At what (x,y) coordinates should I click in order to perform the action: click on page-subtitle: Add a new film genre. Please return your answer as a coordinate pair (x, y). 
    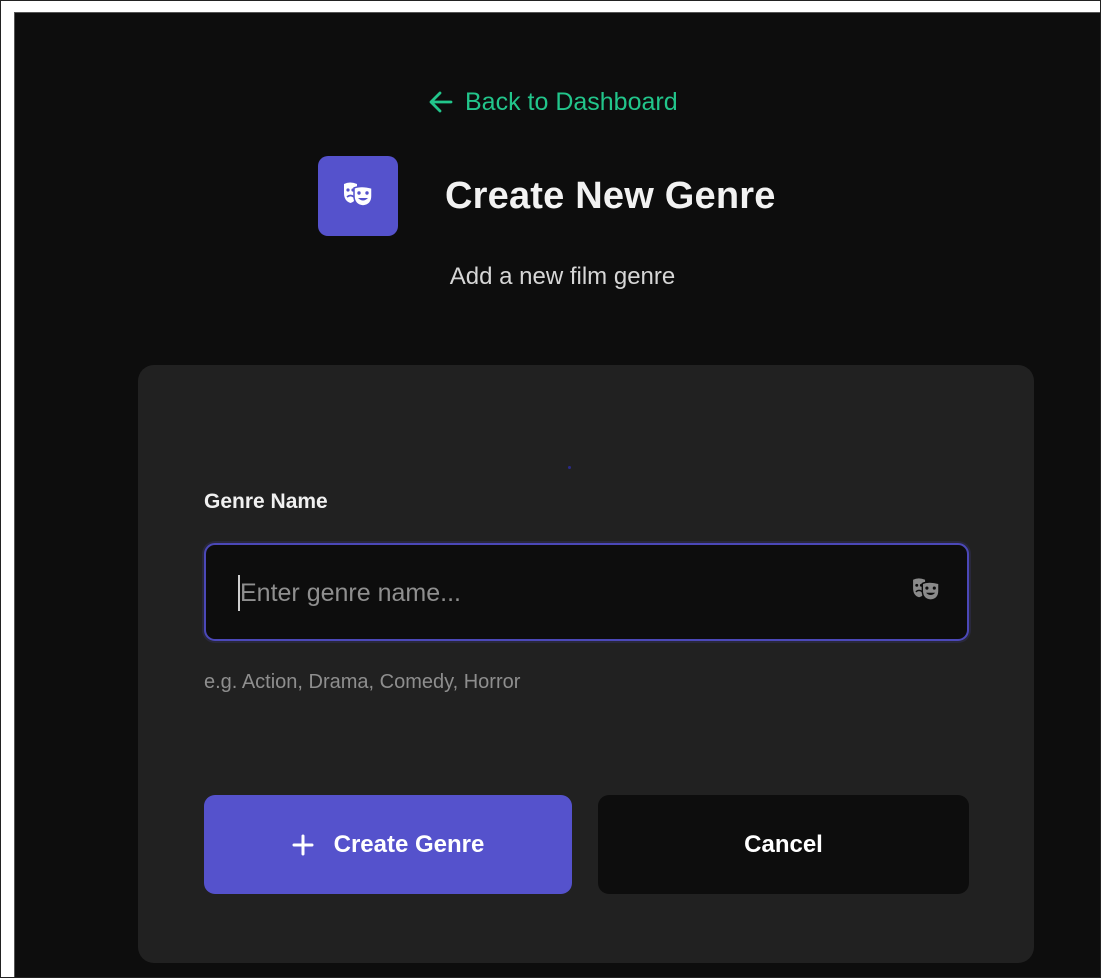
    Looking at the image, I should click on (562, 276).